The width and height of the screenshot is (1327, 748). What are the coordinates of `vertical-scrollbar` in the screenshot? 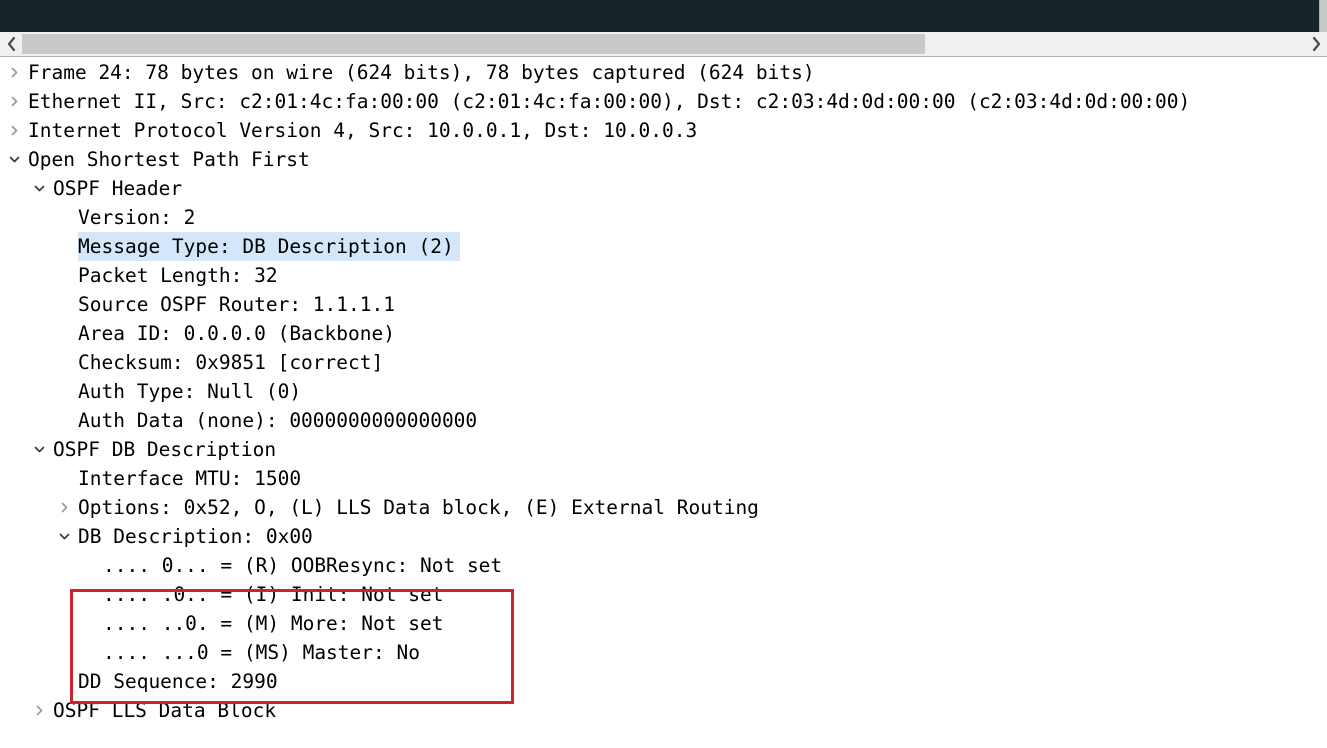 It's located at (1323, 16).